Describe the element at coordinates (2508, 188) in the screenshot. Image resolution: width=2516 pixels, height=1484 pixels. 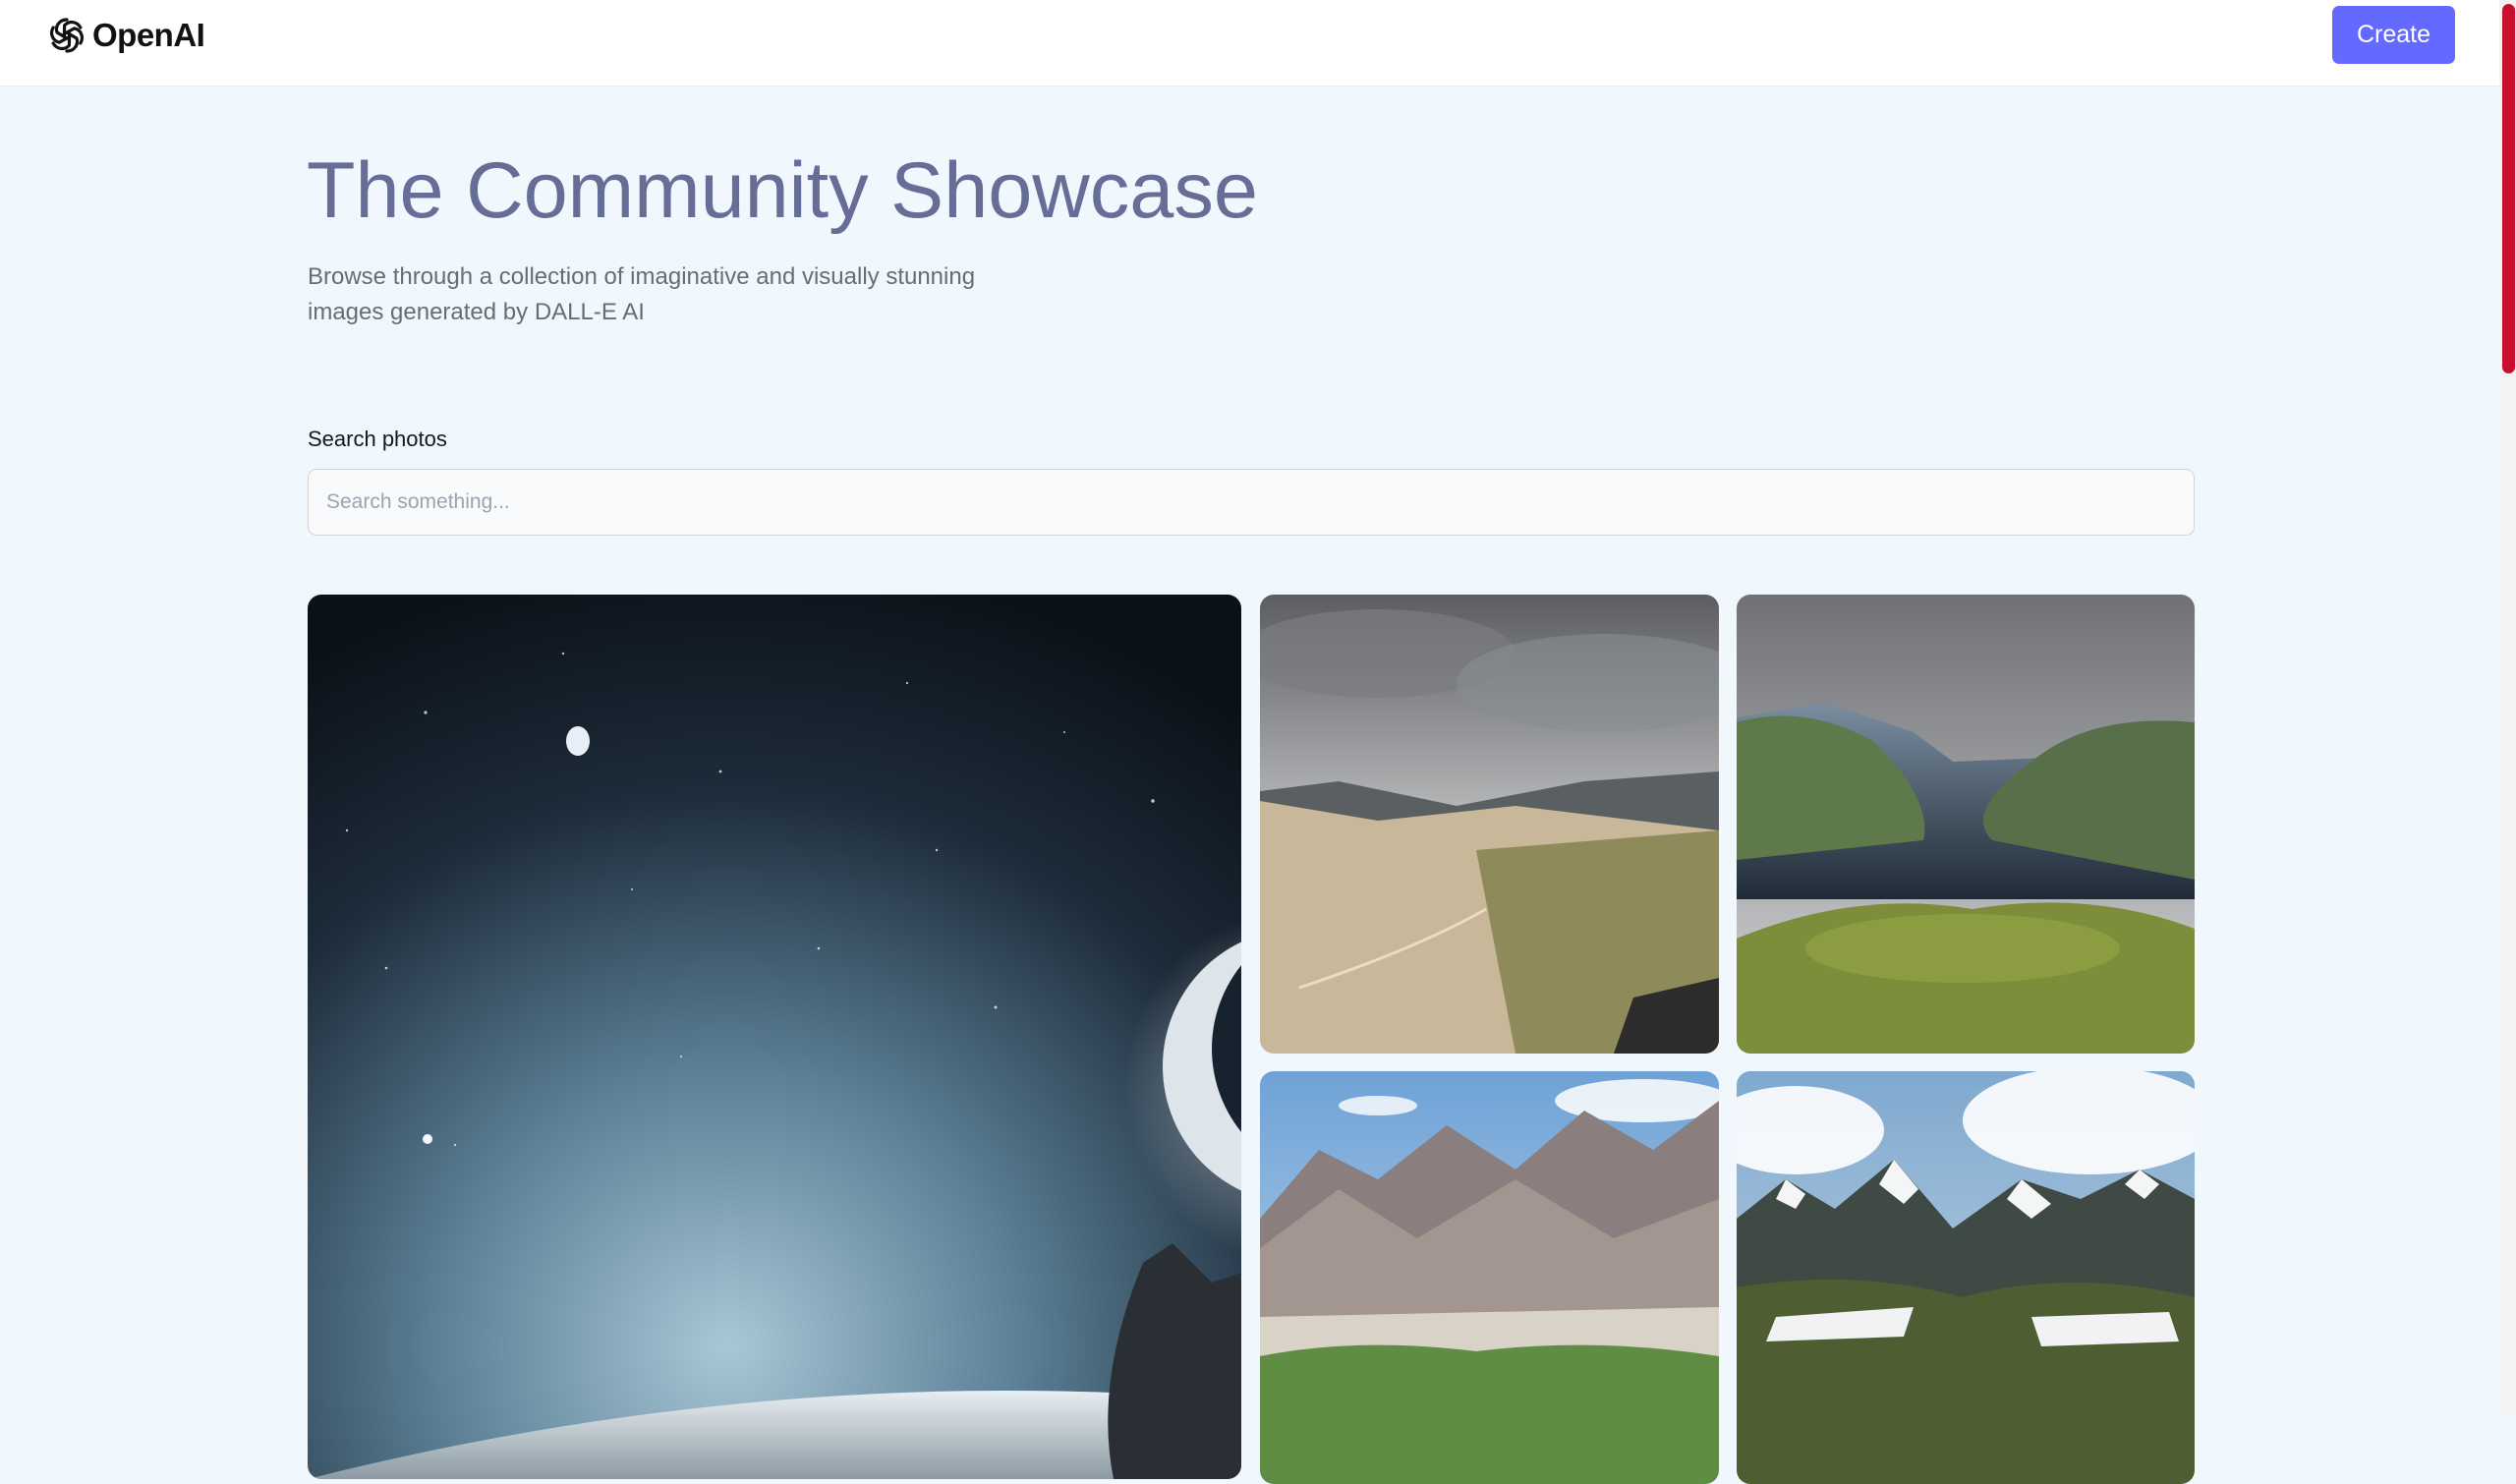
I see `scrollbar-thumb` at that location.